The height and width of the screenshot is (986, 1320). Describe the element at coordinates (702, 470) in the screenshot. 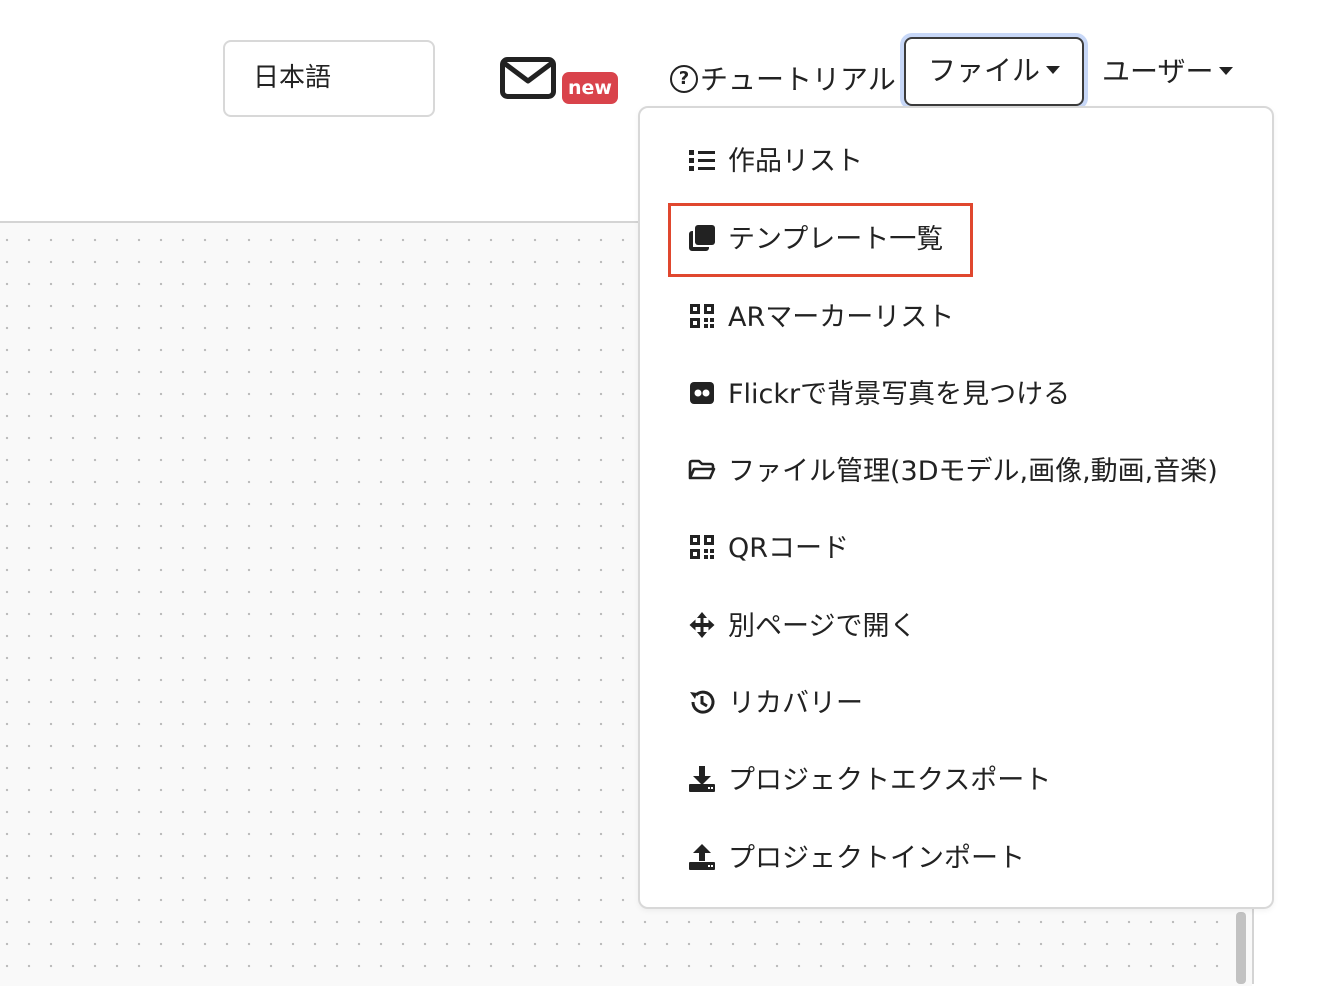

I see `folder-open-icon` at that location.